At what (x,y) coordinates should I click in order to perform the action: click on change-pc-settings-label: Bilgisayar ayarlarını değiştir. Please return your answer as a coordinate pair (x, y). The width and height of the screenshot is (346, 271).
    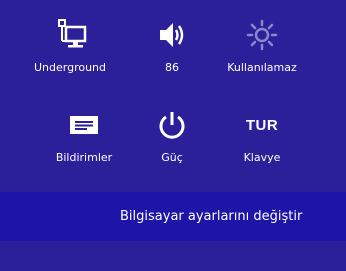
    Looking at the image, I should click on (211, 216).